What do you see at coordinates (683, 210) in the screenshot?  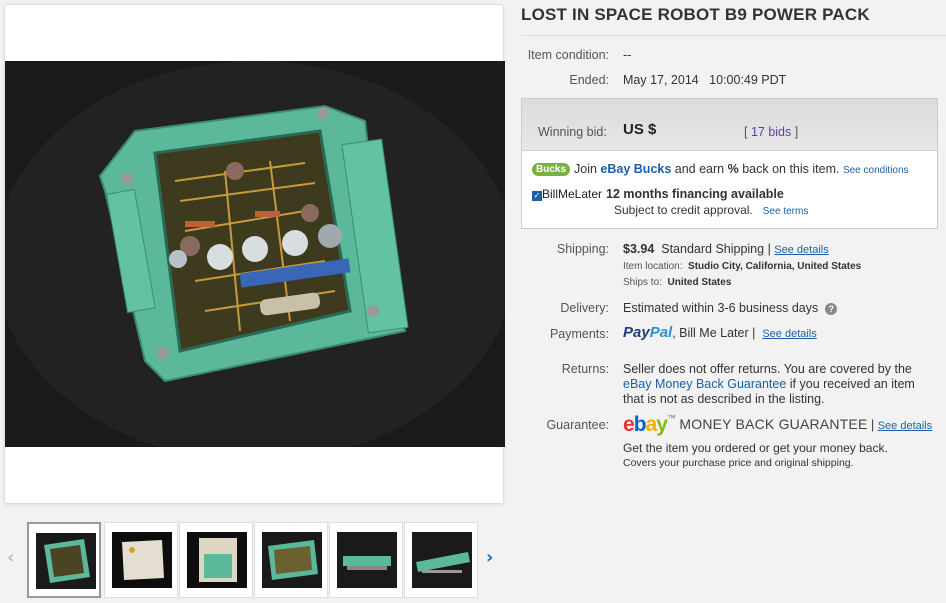 I see `credit-approval-text: Subject to credit approval.` at bounding box center [683, 210].